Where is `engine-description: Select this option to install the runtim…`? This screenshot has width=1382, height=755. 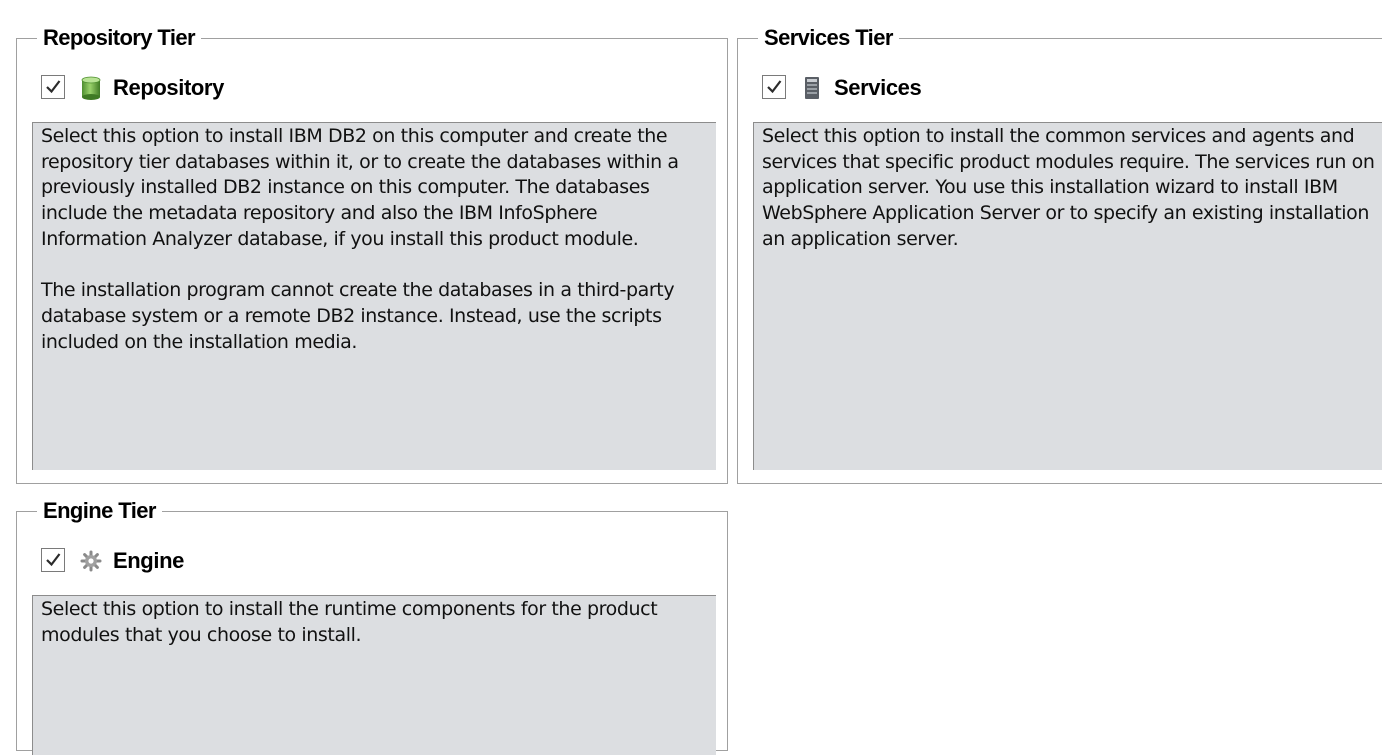 engine-description: Select this option to install the runtim… is located at coordinates (374, 675).